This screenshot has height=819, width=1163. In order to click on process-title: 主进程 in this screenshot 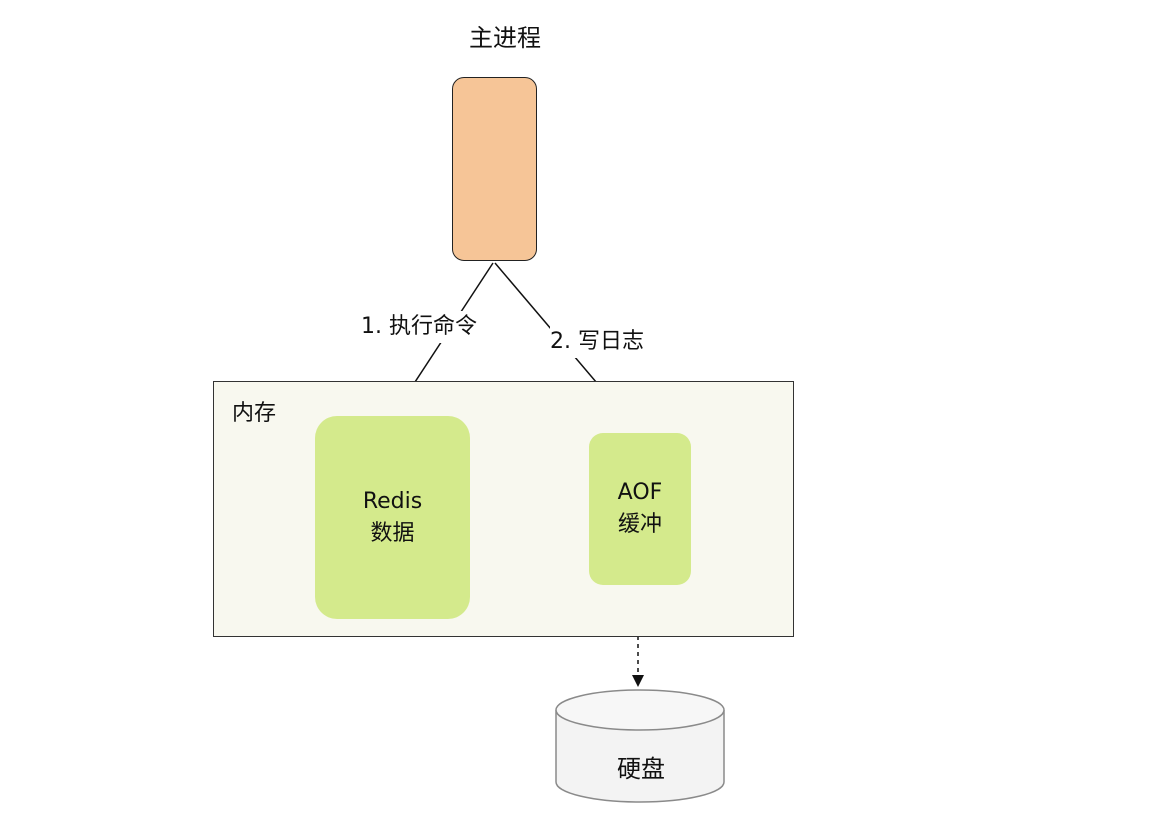, I will do `click(505, 38)`.